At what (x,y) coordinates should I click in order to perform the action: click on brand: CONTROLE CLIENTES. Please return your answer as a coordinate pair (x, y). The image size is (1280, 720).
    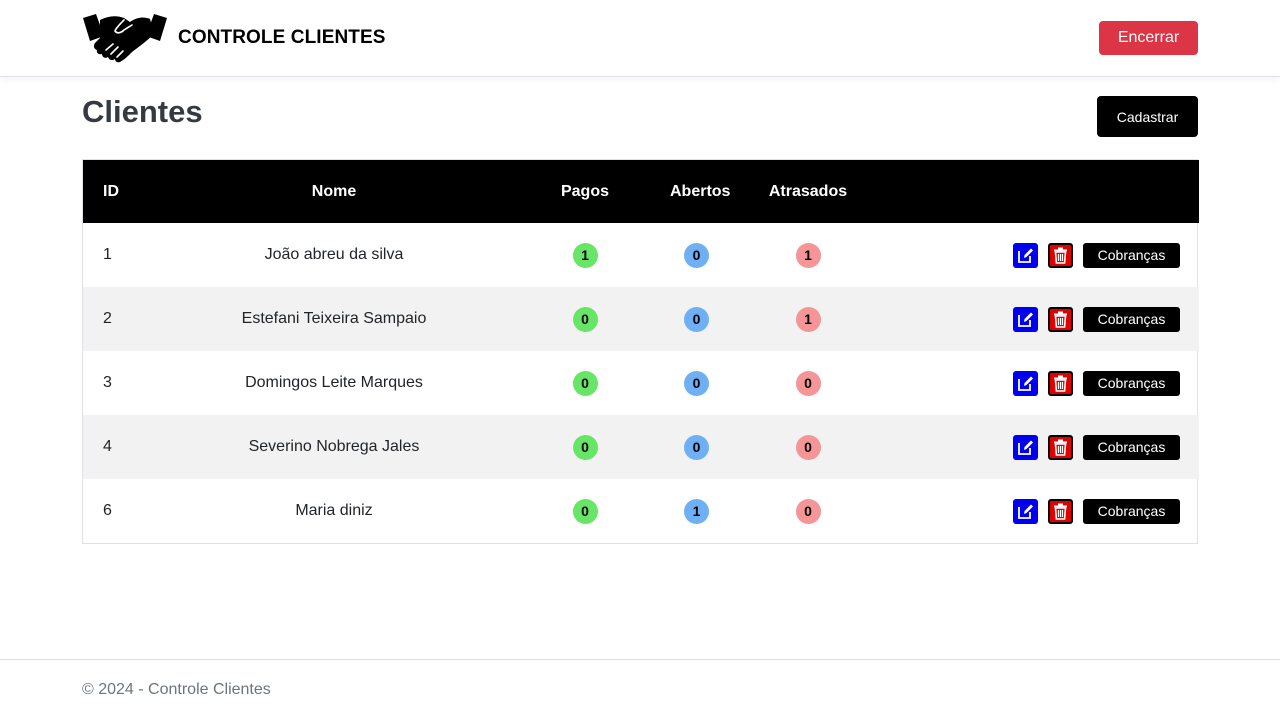
    Looking at the image, I should click on (234, 38).